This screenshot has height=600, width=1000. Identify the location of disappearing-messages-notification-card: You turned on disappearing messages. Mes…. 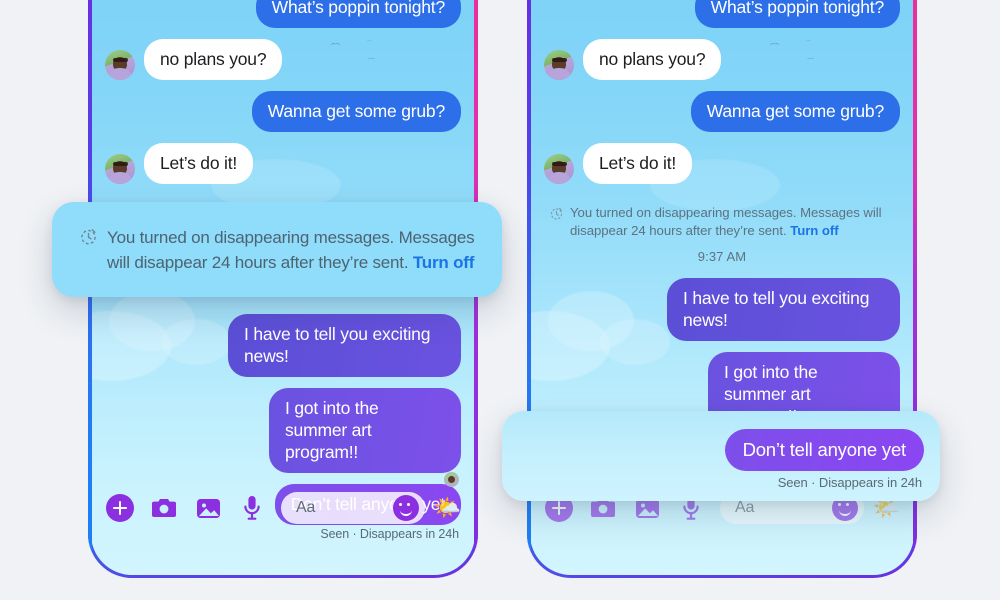
(277, 249).